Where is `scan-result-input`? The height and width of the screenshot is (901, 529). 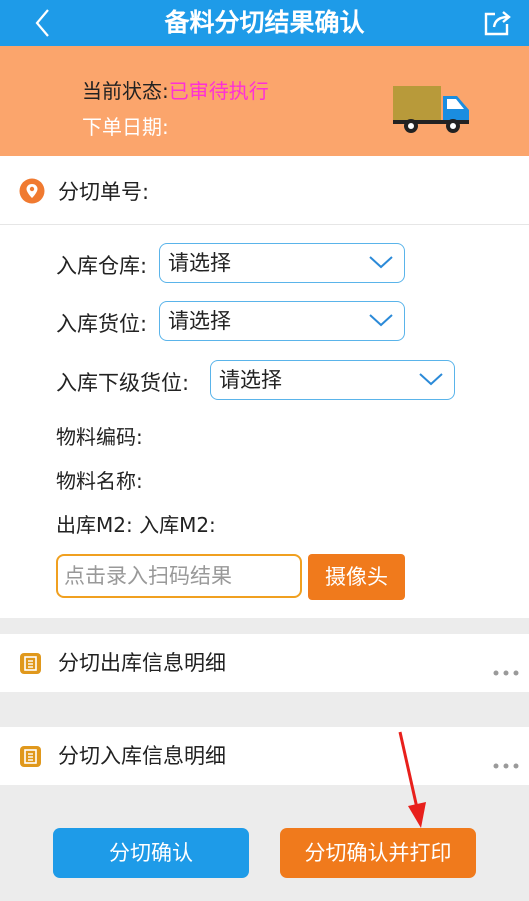
scan-result-input is located at coordinates (179, 576).